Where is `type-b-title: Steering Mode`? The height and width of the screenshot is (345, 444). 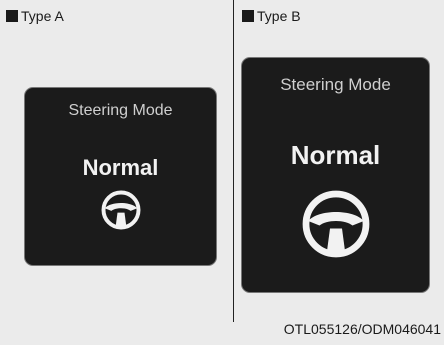
type-b-title: Steering Mode is located at coordinates (335, 84).